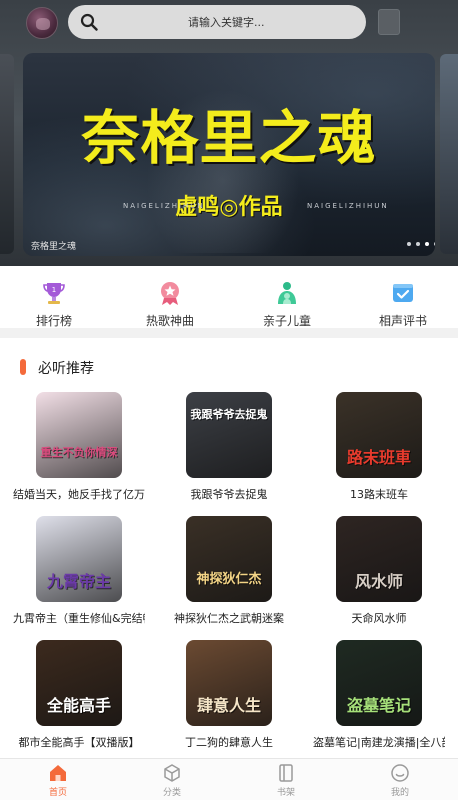  Describe the element at coordinates (379, 683) in the screenshot. I see `book-cover: 盗墓笔记` at that location.